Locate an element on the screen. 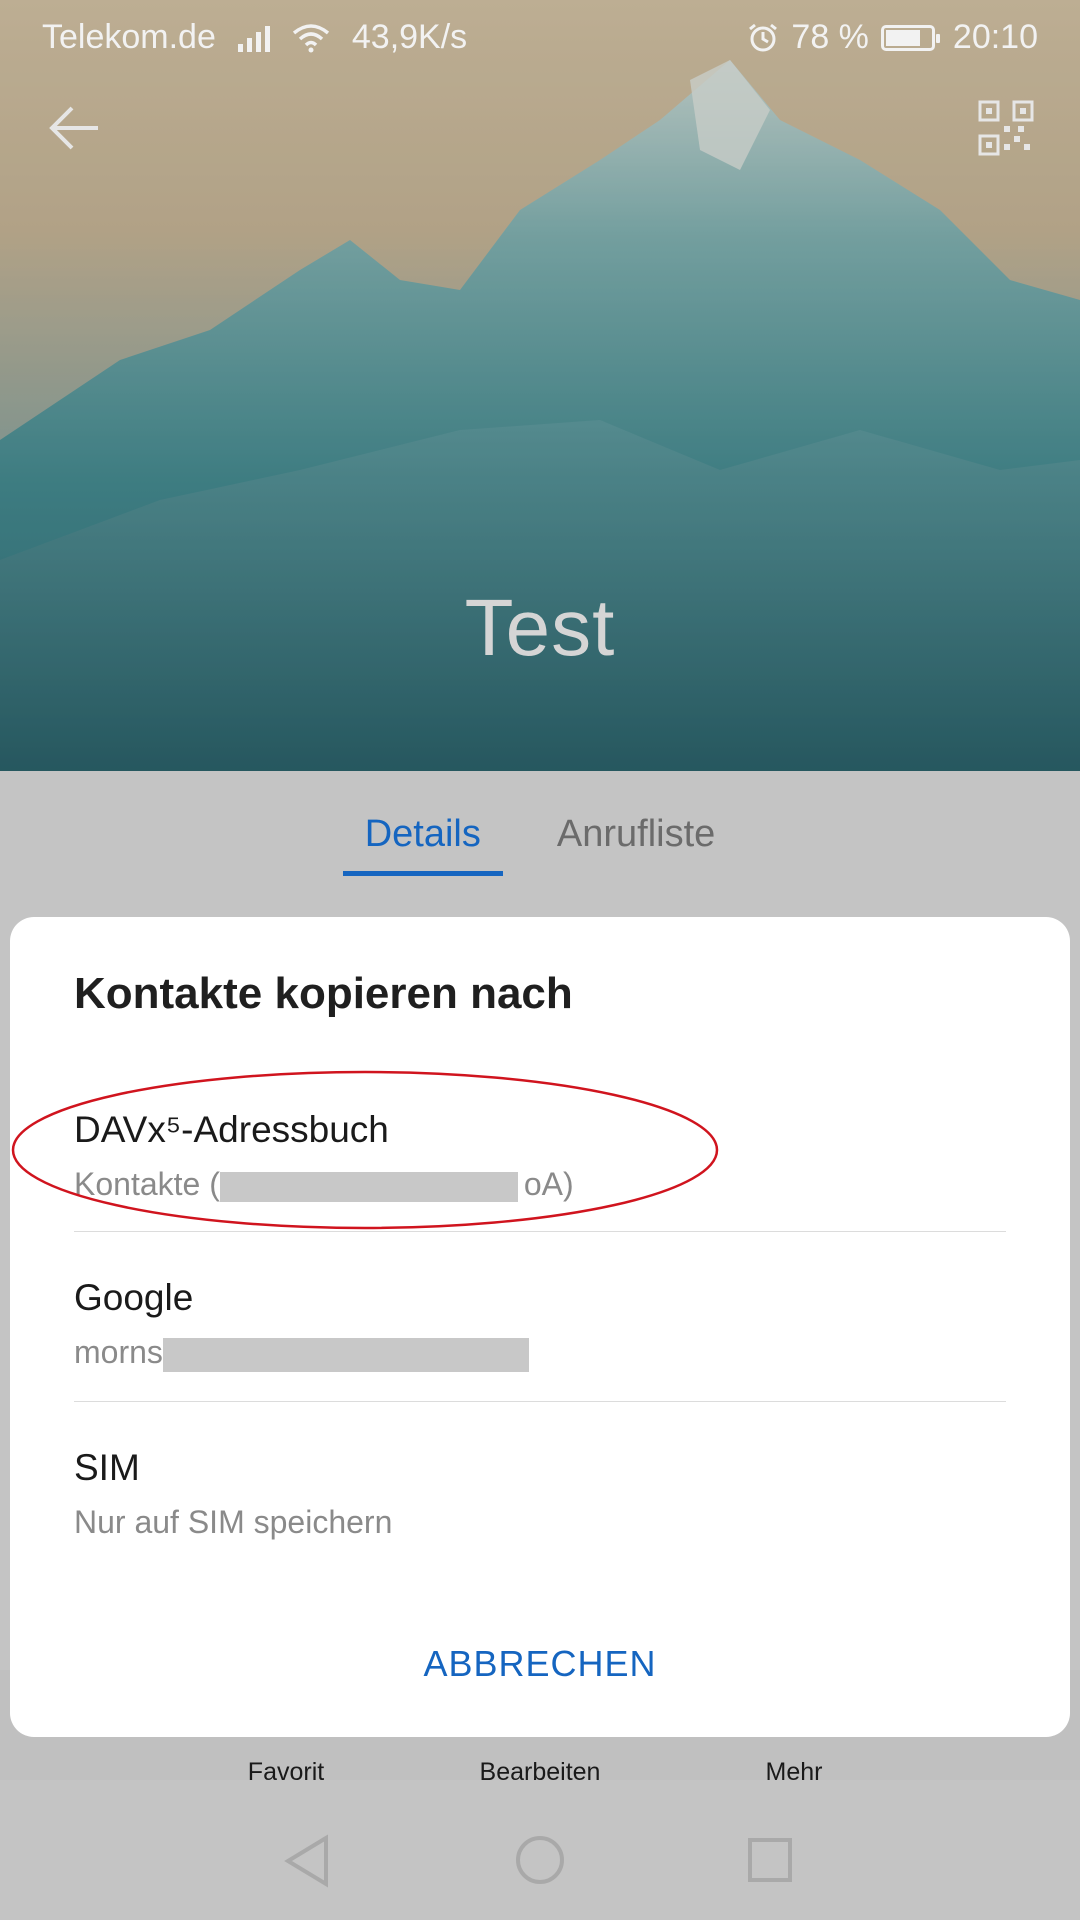 Image resolution: width=1080 pixels, height=1920 pixels. contact-name: Test is located at coordinates (540, 627).